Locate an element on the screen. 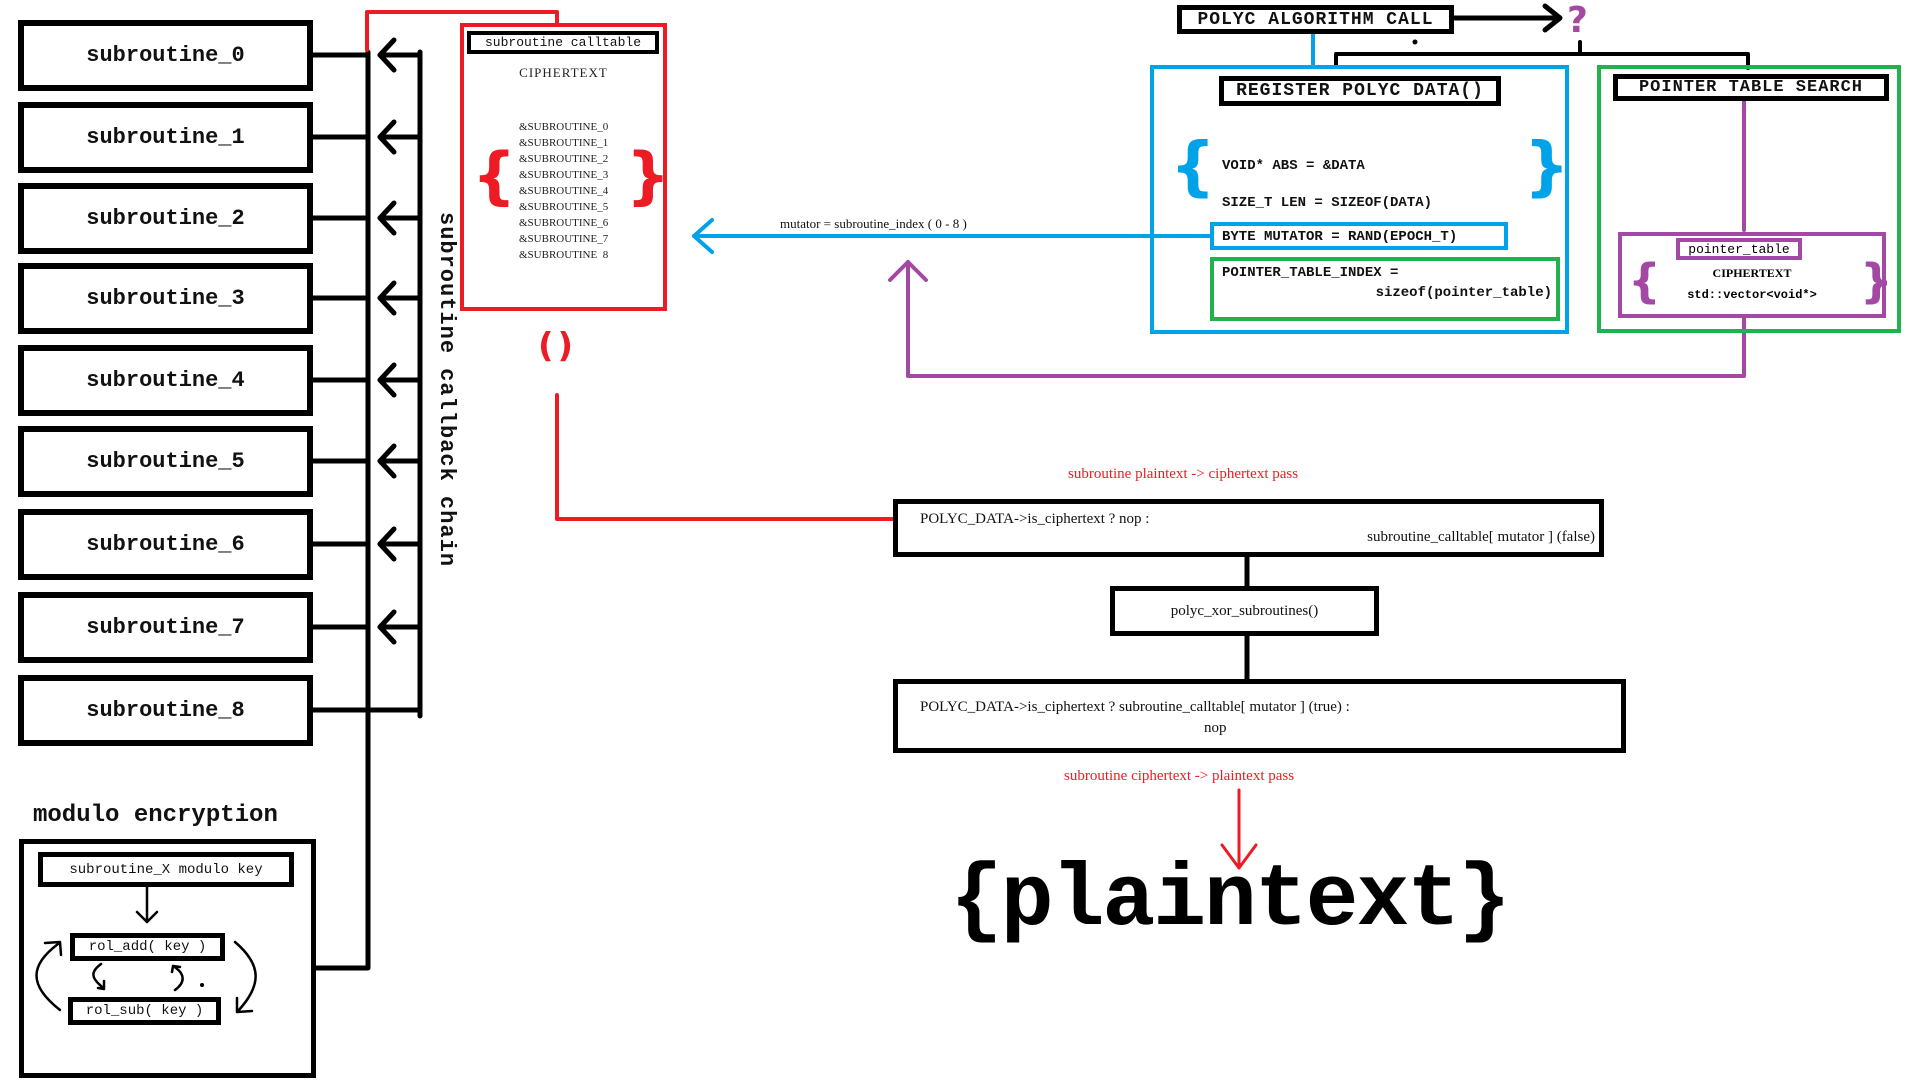 Image resolution: width=1920 pixels, height=1080 pixels. pointer-table-state: CIPHERTEXT is located at coordinates (1752, 273).